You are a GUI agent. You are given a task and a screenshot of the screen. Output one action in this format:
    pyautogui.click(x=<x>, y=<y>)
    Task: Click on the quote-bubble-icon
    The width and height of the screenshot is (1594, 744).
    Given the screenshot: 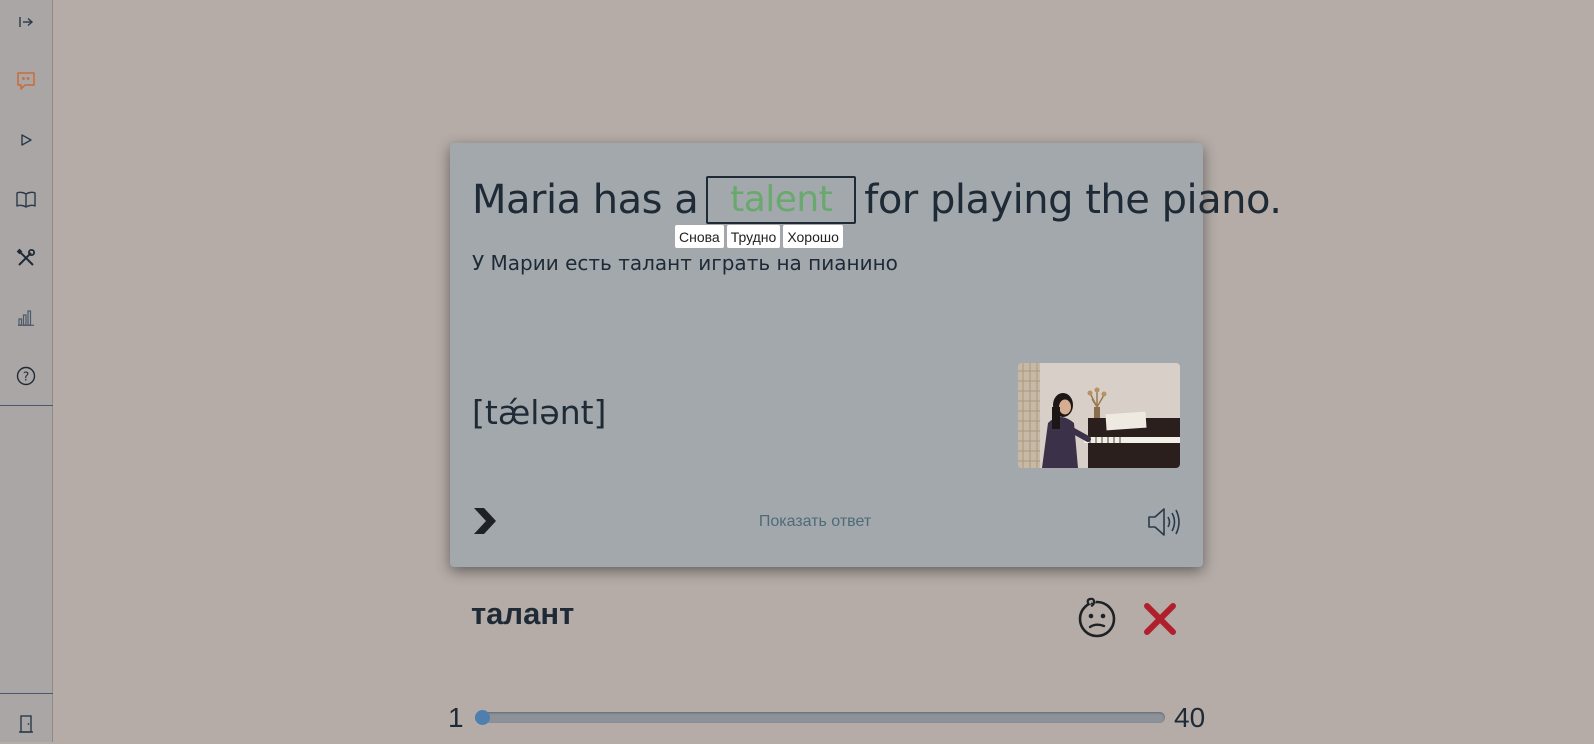 What is the action you would take?
    pyautogui.click(x=26, y=81)
    